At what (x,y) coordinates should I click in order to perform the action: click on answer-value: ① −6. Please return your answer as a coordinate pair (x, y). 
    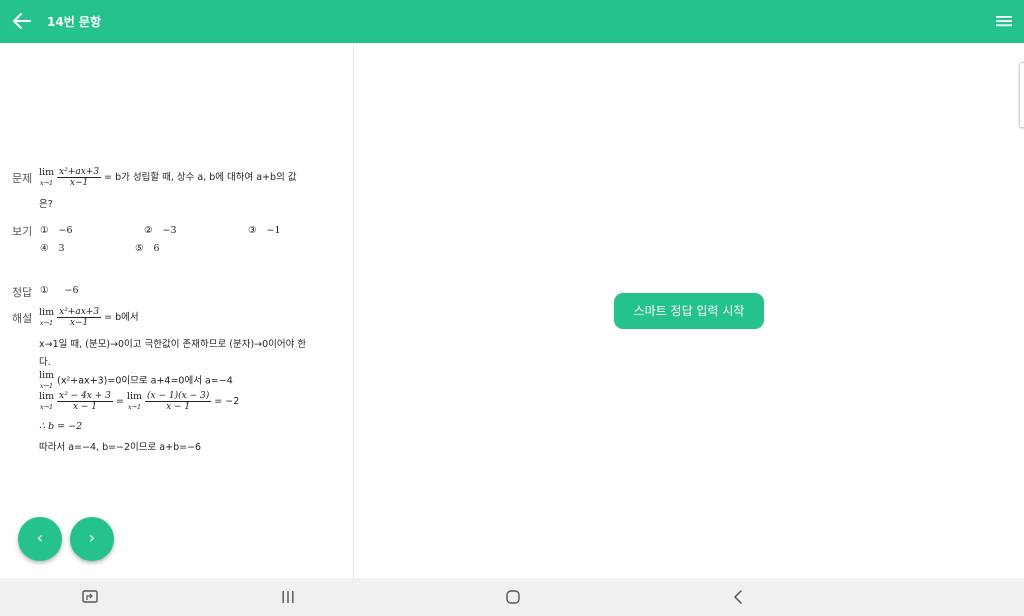
    Looking at the image, I should click on (59, 290).